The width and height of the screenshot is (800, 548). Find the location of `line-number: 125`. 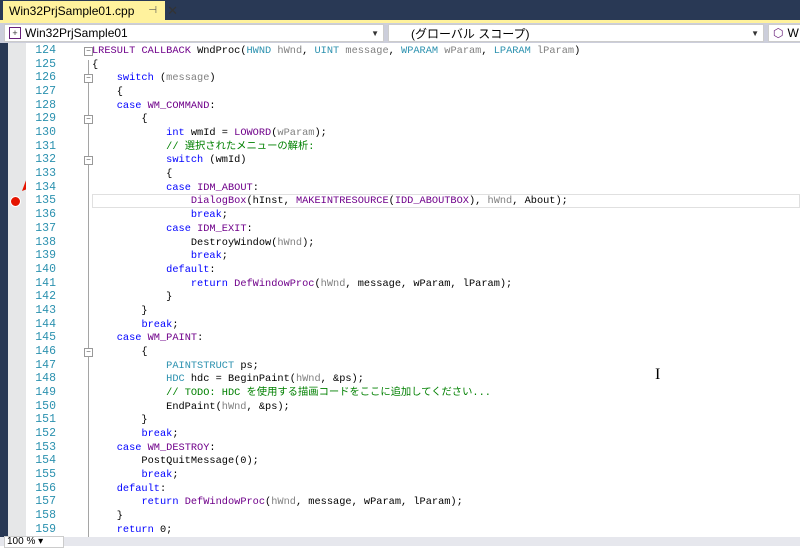

line-number: 125 is located at coordinates (45, 64).